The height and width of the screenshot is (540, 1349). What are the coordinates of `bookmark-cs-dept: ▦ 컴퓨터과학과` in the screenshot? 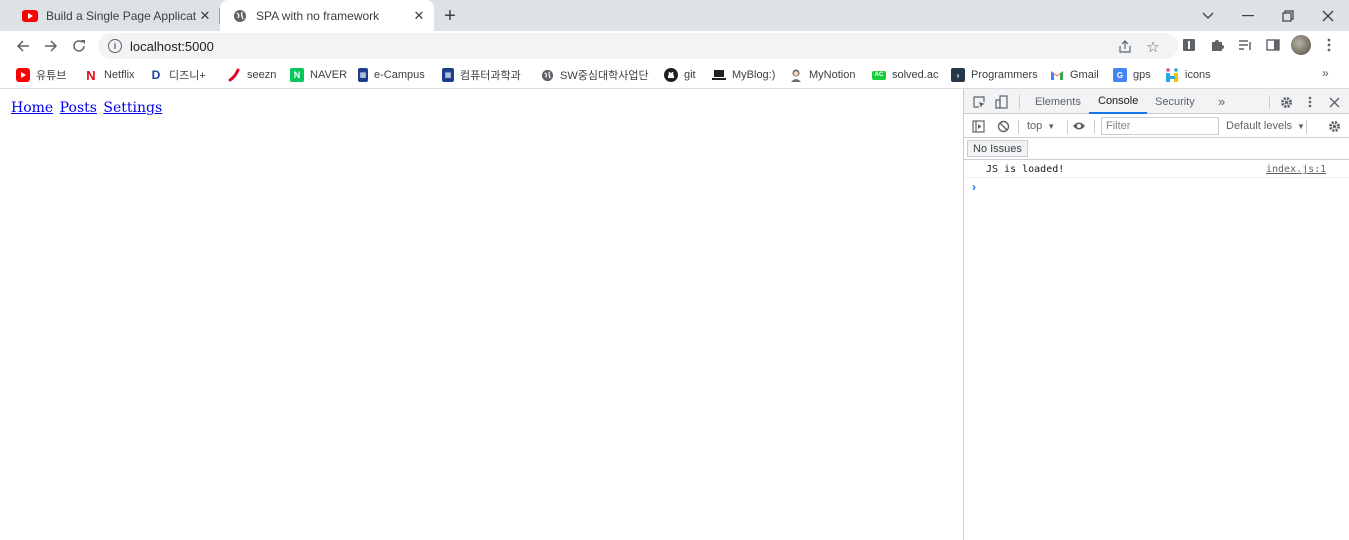 It's located at (481, 75).